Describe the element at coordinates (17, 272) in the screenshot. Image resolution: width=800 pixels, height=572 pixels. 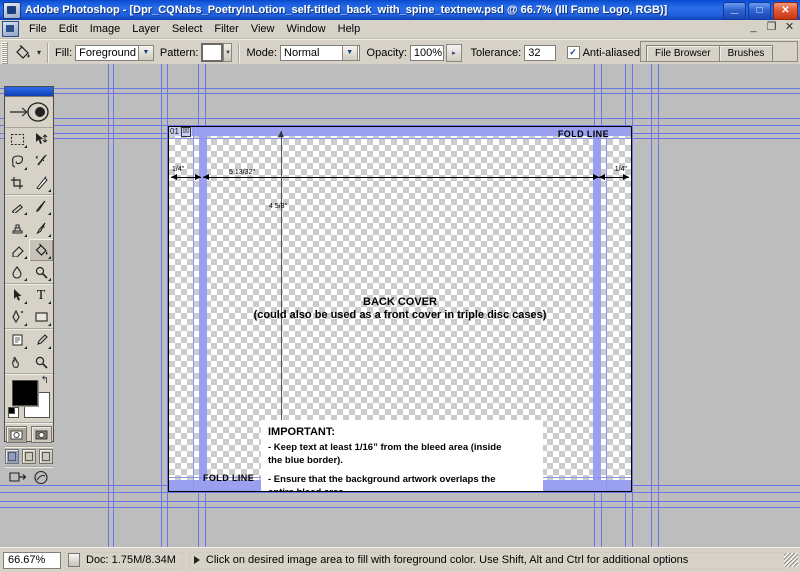
I see `tool-blur` at that location.